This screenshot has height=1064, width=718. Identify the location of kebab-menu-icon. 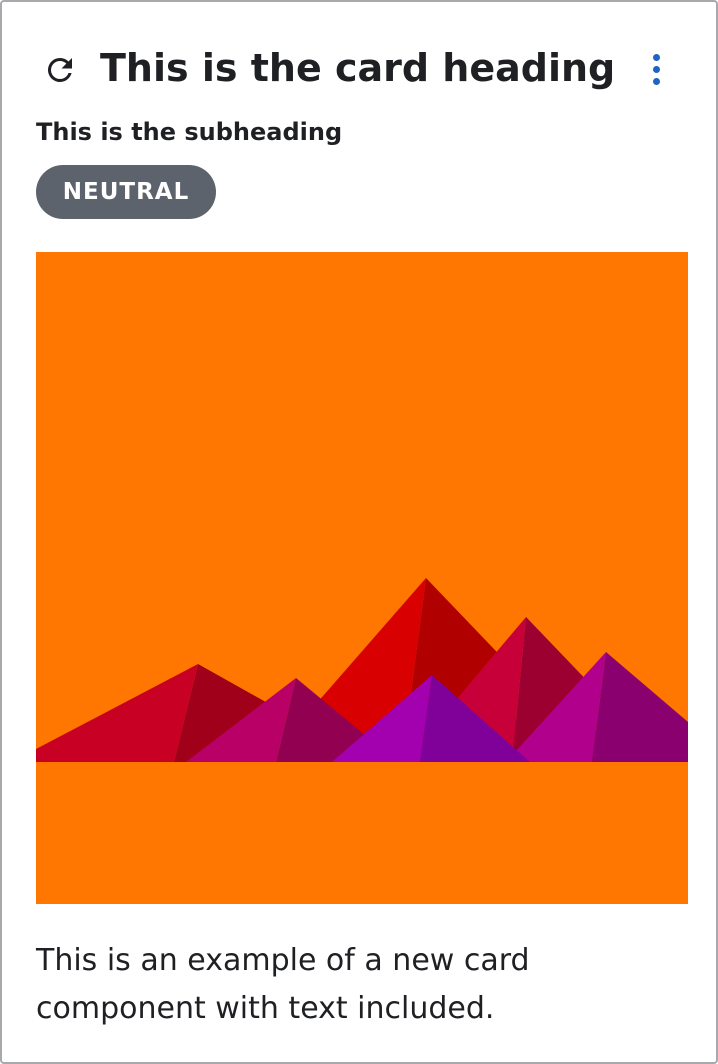
(656, 69).